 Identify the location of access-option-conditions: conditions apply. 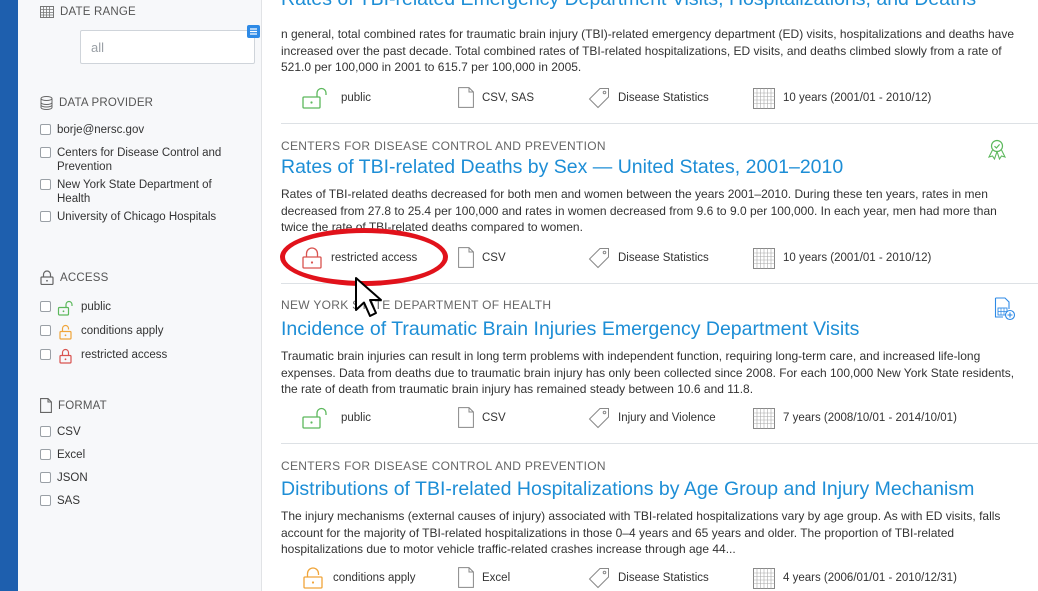
(150, 332).